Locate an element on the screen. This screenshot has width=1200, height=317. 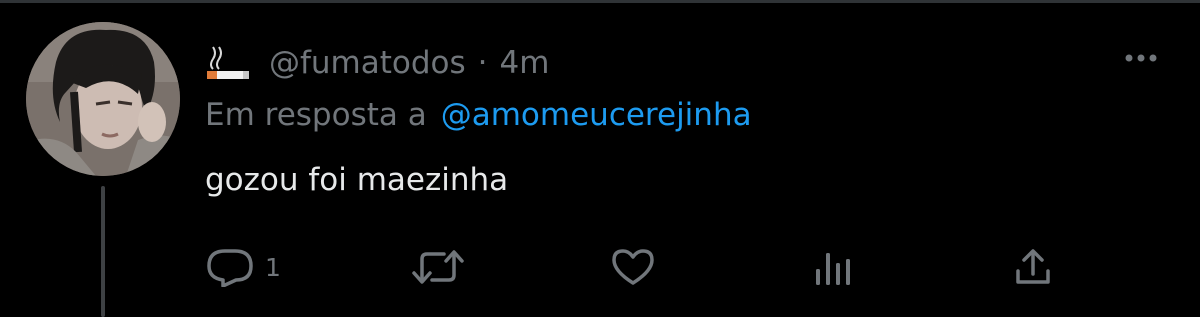
tweet-header: @fumatodos · 4m is located at coordinates (377, 63).